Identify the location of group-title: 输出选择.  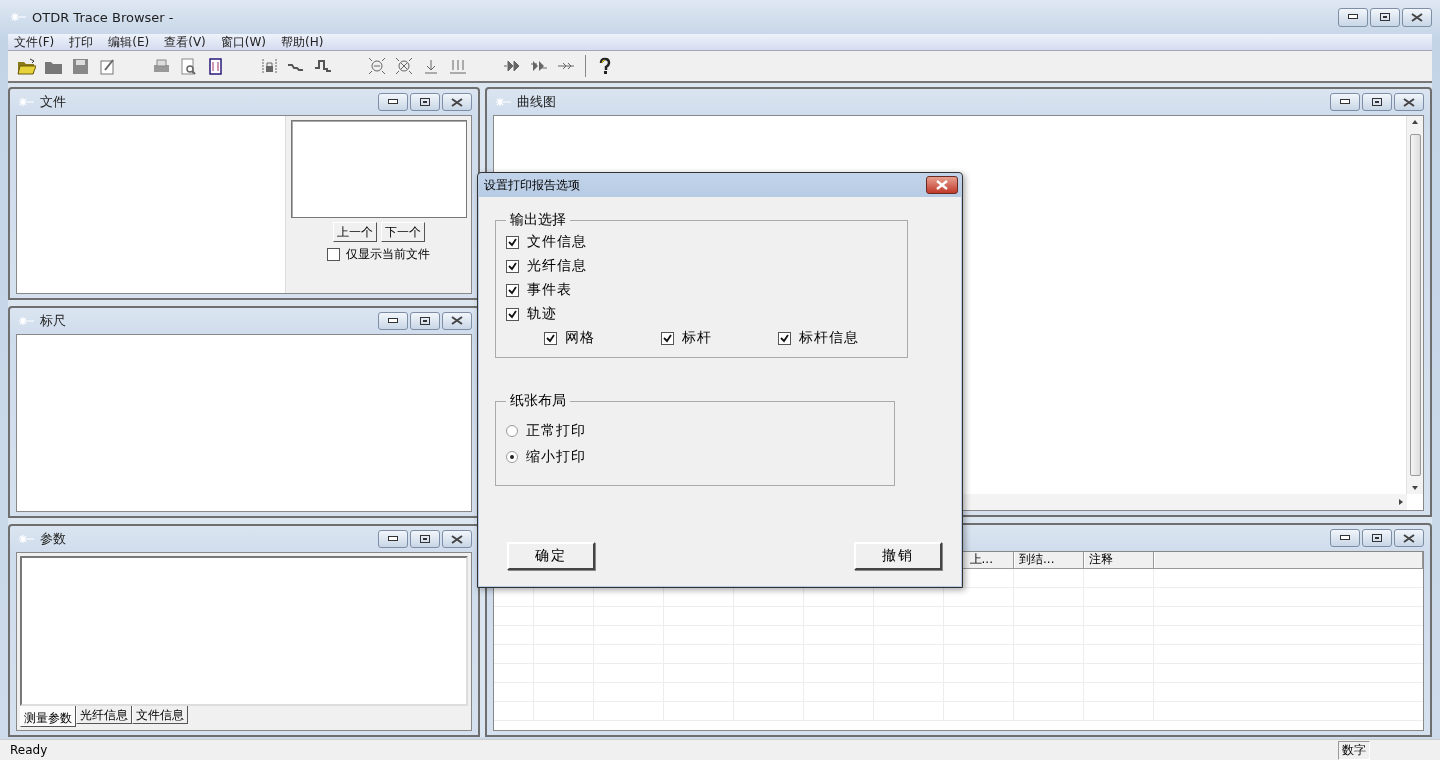
(538, 220).